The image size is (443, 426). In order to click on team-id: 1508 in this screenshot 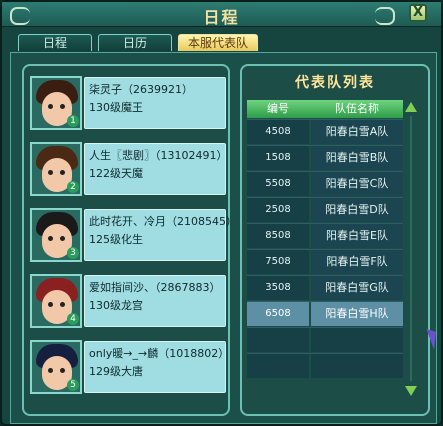, I will do `click(278, 158)`.